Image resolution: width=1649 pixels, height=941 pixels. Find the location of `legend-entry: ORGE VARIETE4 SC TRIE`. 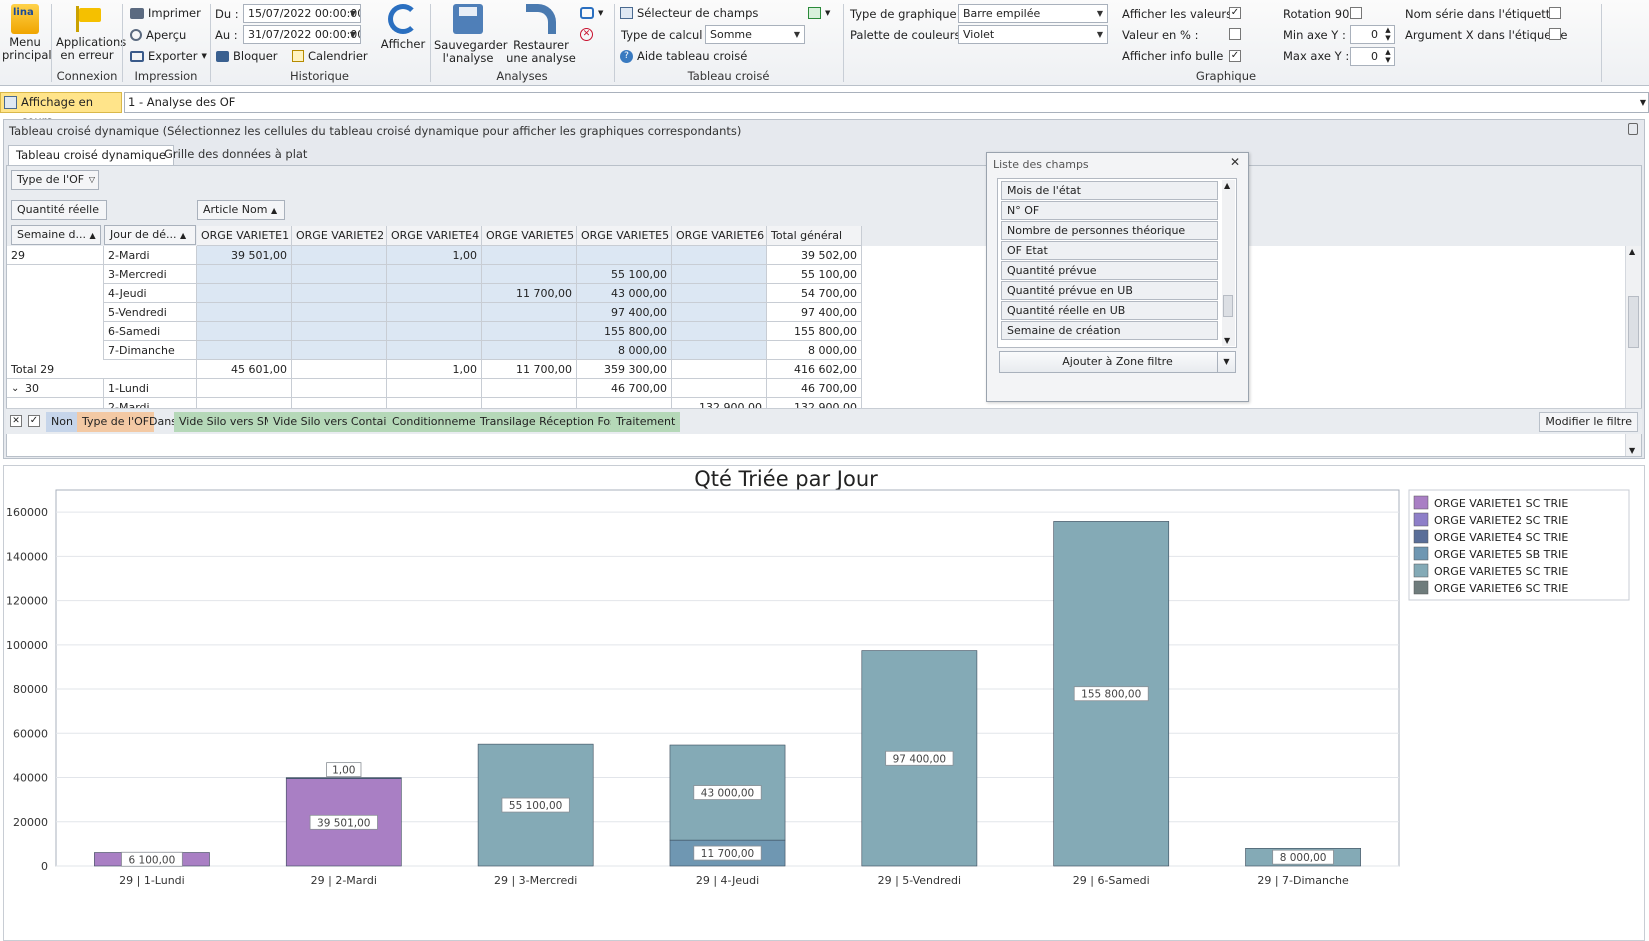

legend-entry: ORGE VARIETE4 SC TRIE is located at coordinates (1501, 537).